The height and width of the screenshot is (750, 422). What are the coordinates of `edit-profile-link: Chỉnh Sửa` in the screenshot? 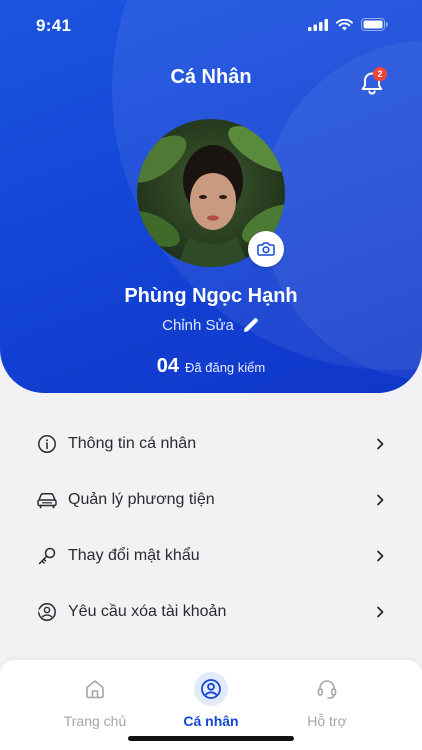 It's located at (211, 325).